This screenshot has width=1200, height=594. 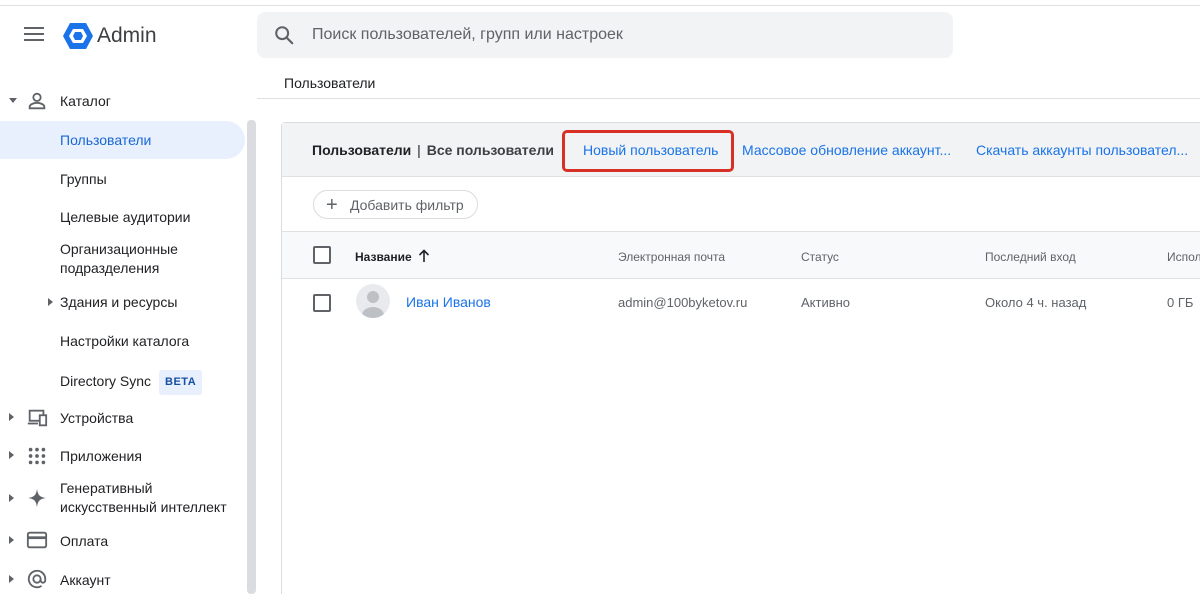 I want to click on sidebar-item-label: Аккаунт, so click(x=85, y=580).